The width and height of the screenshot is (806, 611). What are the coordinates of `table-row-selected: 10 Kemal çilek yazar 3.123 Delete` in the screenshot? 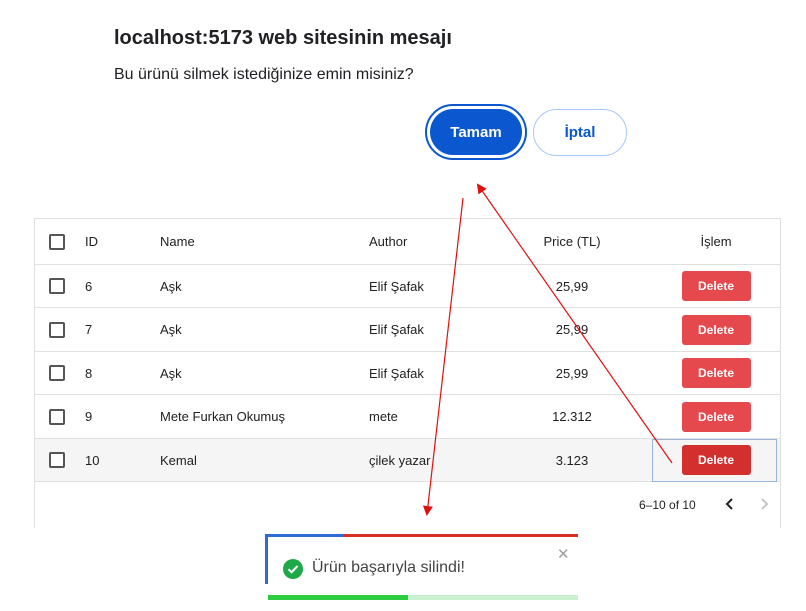 It's located at (407, 460).